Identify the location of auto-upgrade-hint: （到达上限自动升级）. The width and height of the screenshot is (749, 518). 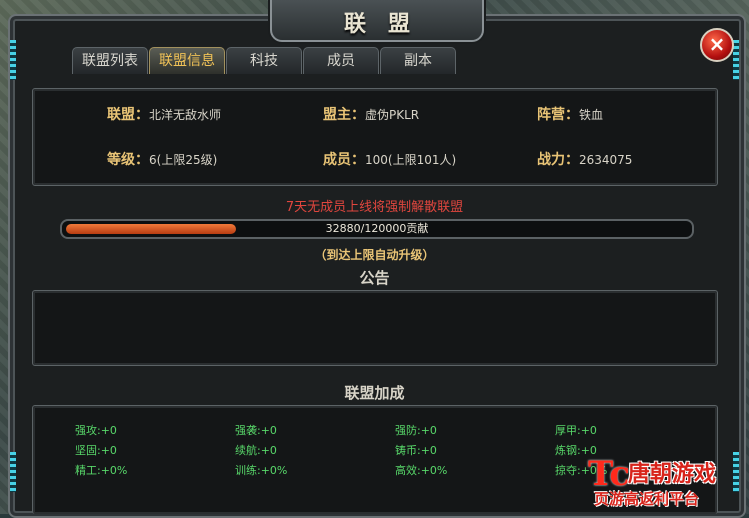
(374, 255).